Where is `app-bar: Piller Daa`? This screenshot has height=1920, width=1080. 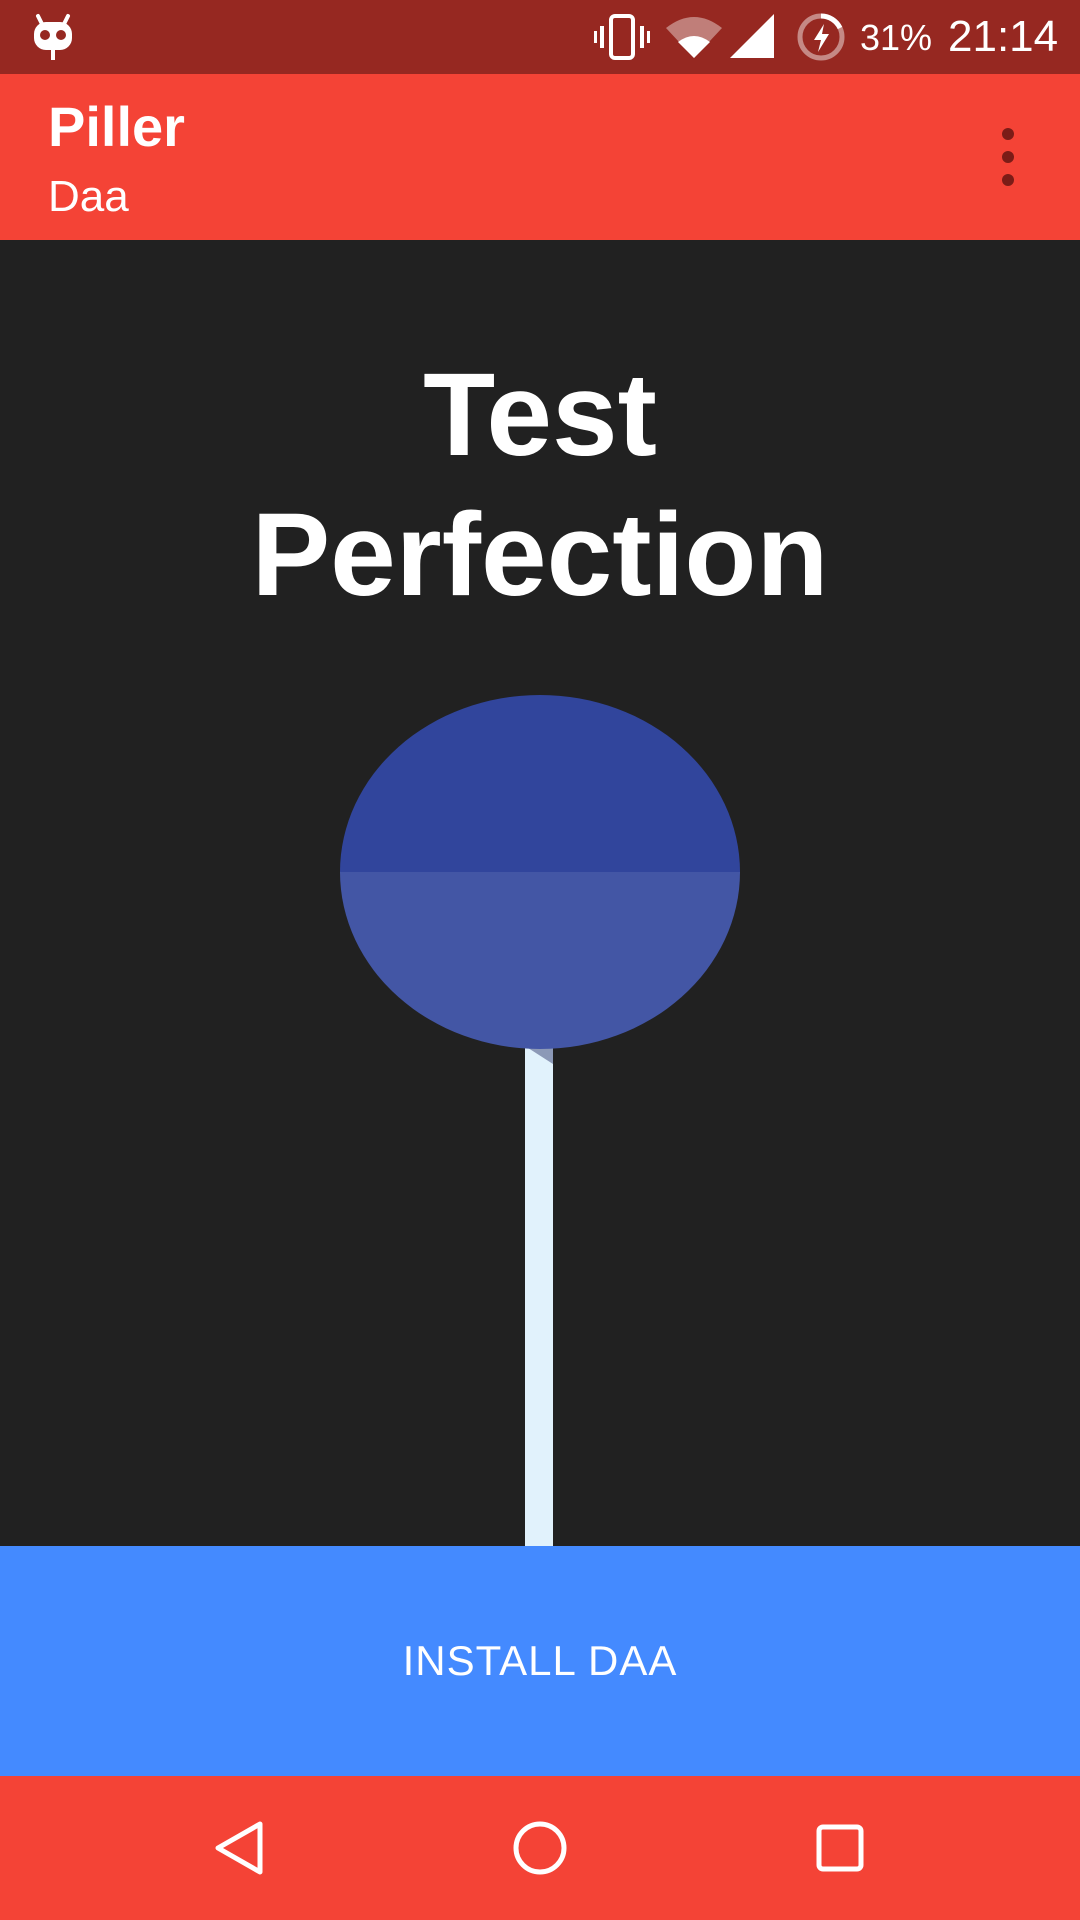 app-bar: Piller Daa is located at coordinates (540, 157).